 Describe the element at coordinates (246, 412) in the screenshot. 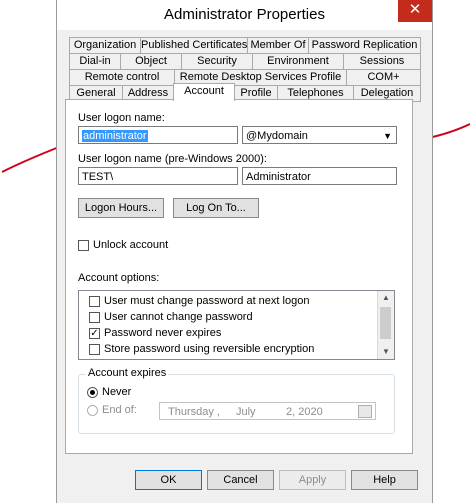

I see `date-month: July` at that location.